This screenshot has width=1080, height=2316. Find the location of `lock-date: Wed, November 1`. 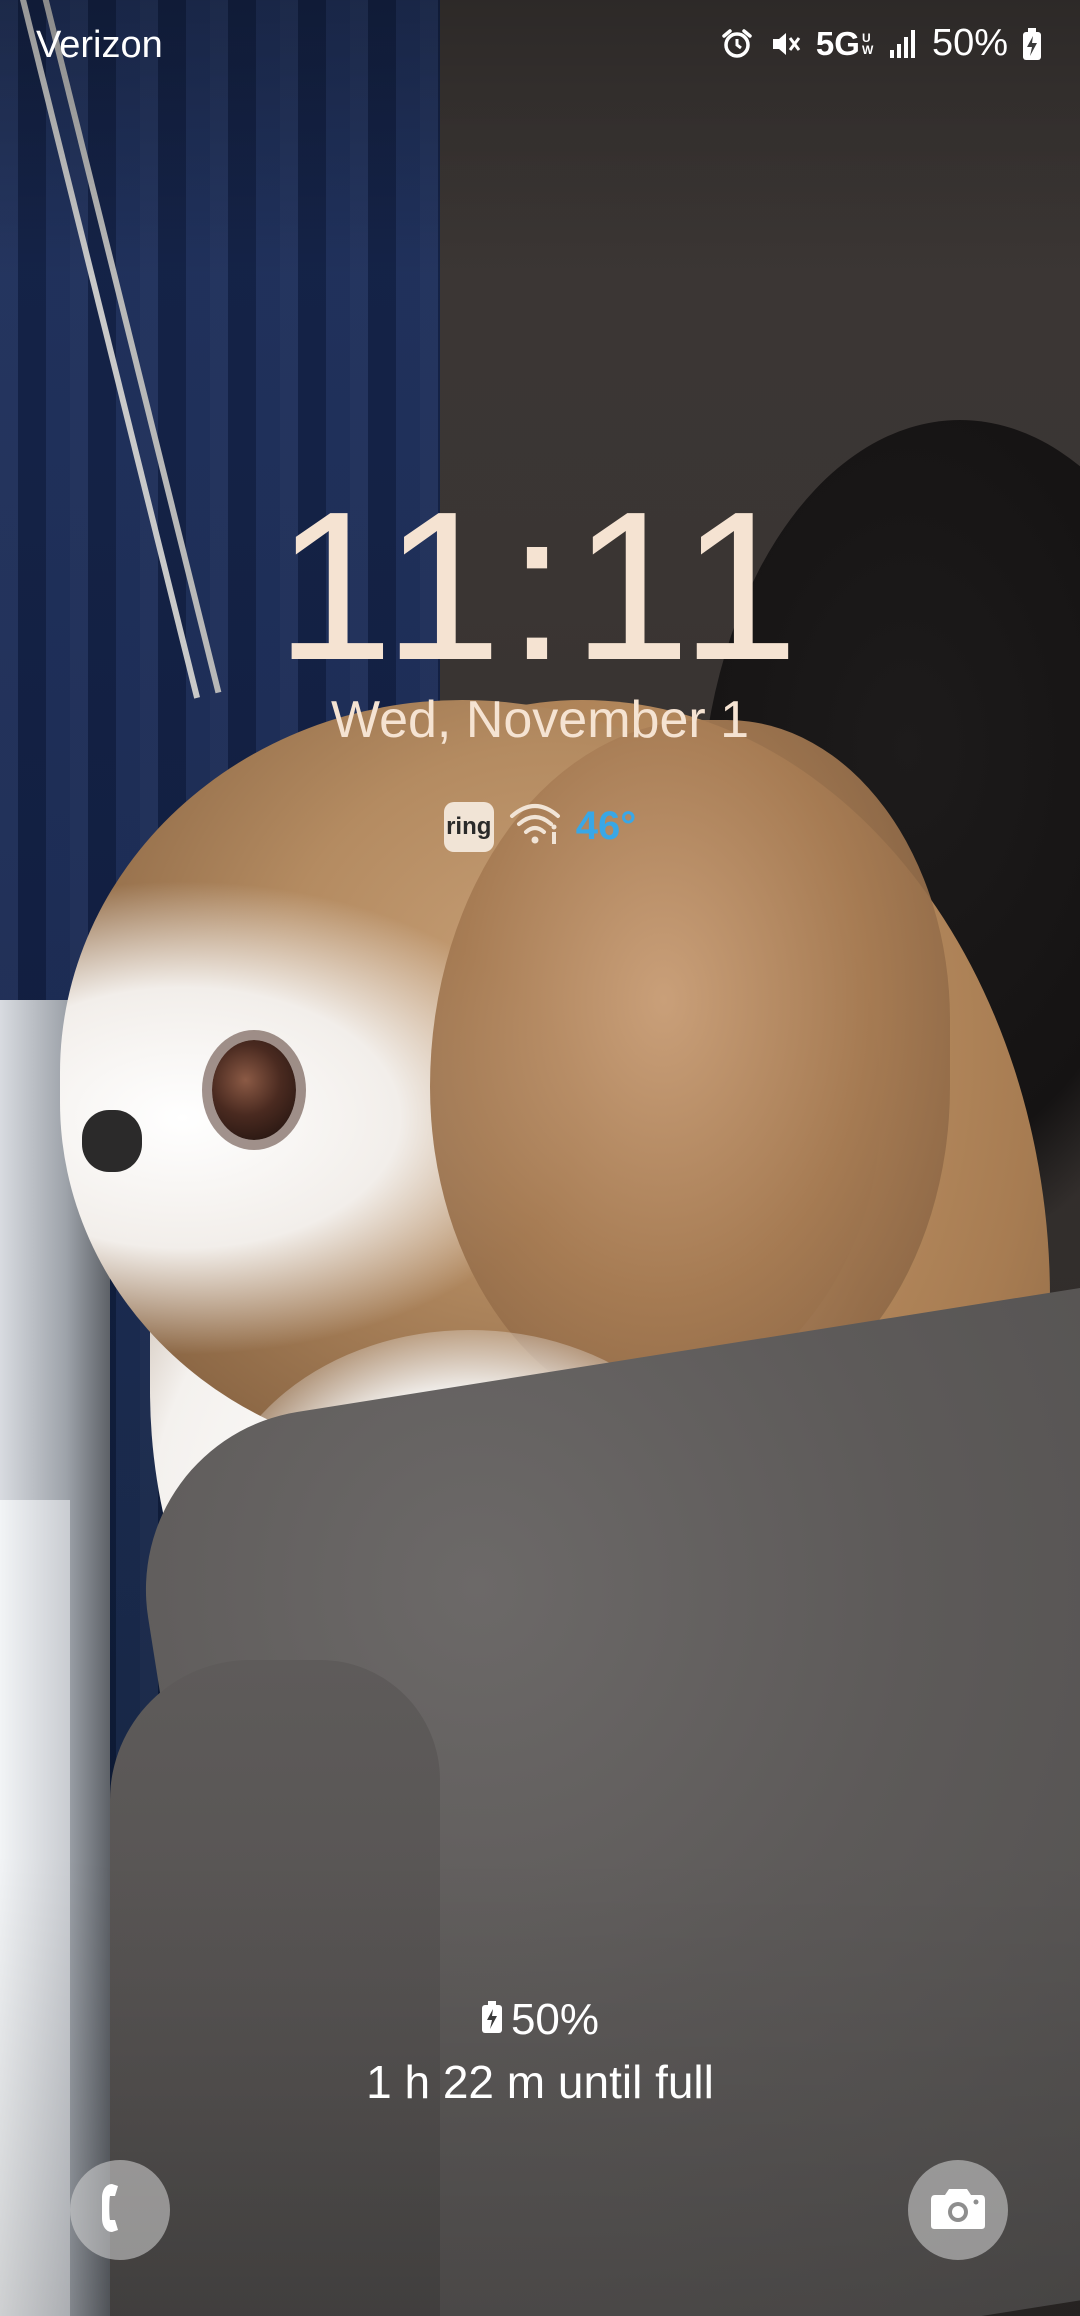

lock-date: Wed, November 1 is located at coordinates (540, 720).